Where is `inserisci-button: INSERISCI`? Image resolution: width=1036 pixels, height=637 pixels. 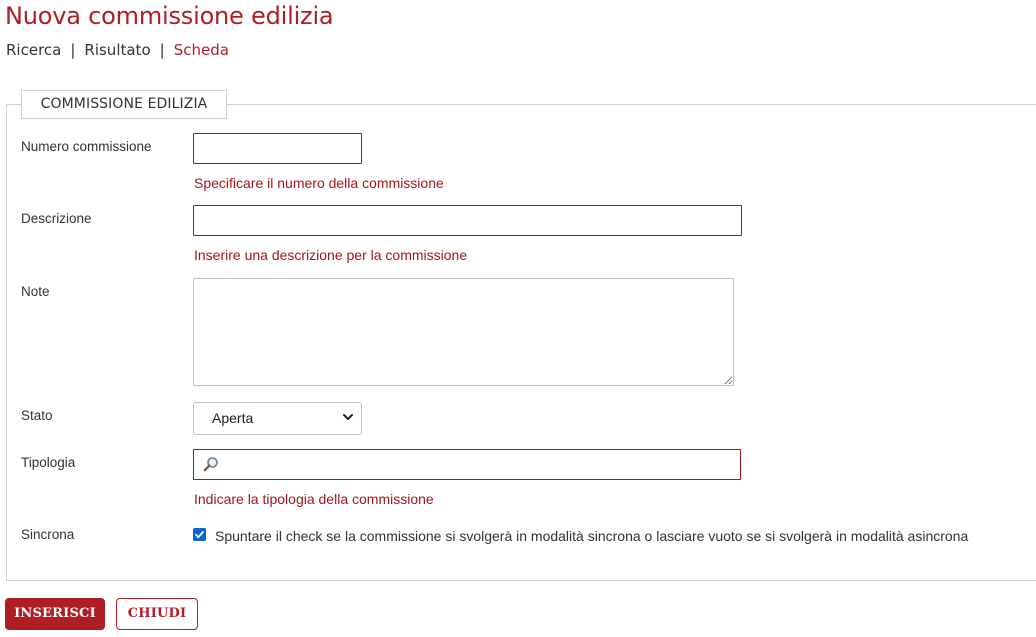 inserisci-button: INSERISCI is located at coordinates (55, 614).